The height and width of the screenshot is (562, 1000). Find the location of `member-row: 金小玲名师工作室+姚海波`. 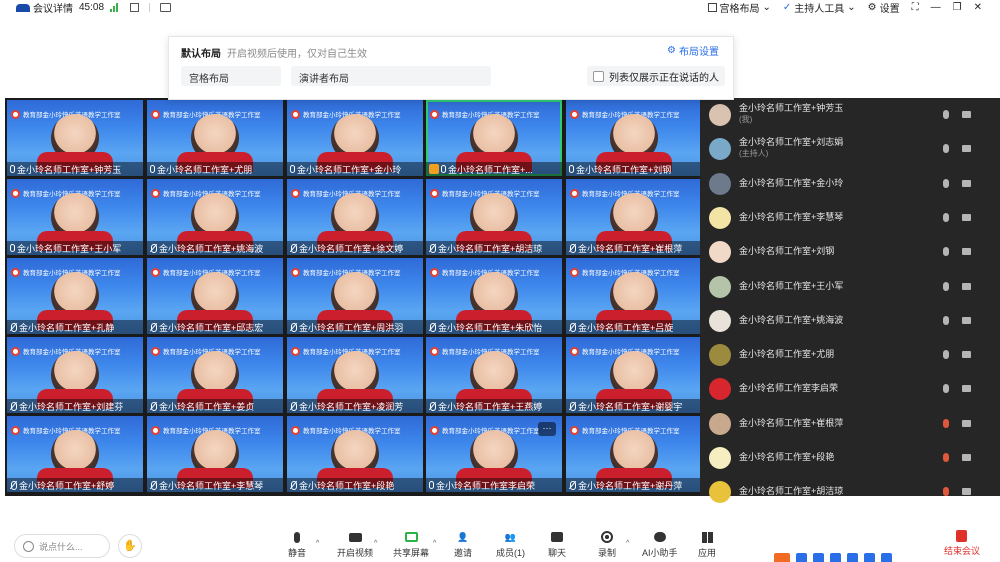

member-row: 金小玲名师工作室+姚海波 is located at coordinates (850, 321).